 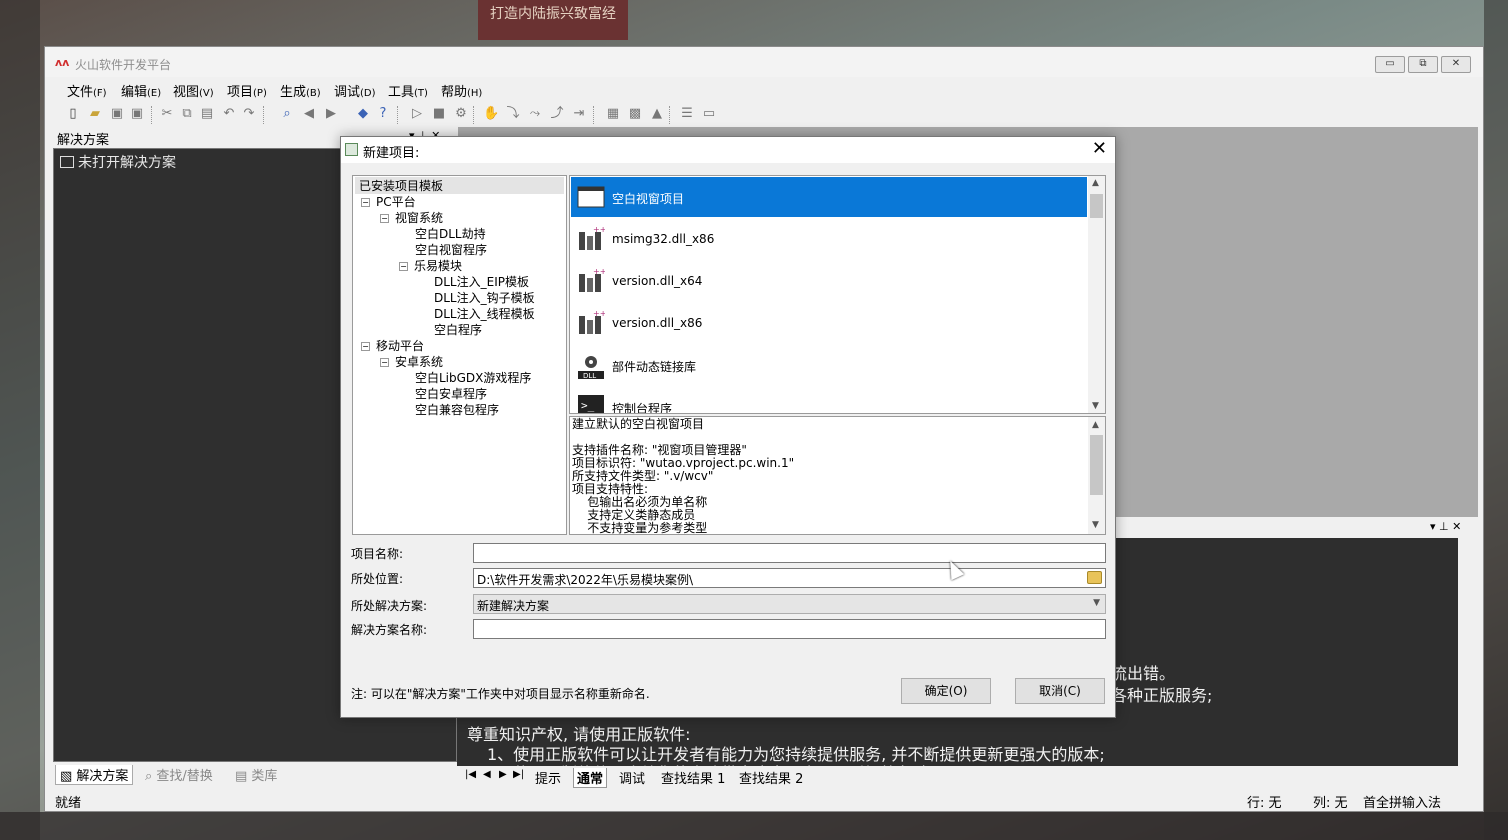 I want to click on solution-name-input, so click(x=789, y=629).